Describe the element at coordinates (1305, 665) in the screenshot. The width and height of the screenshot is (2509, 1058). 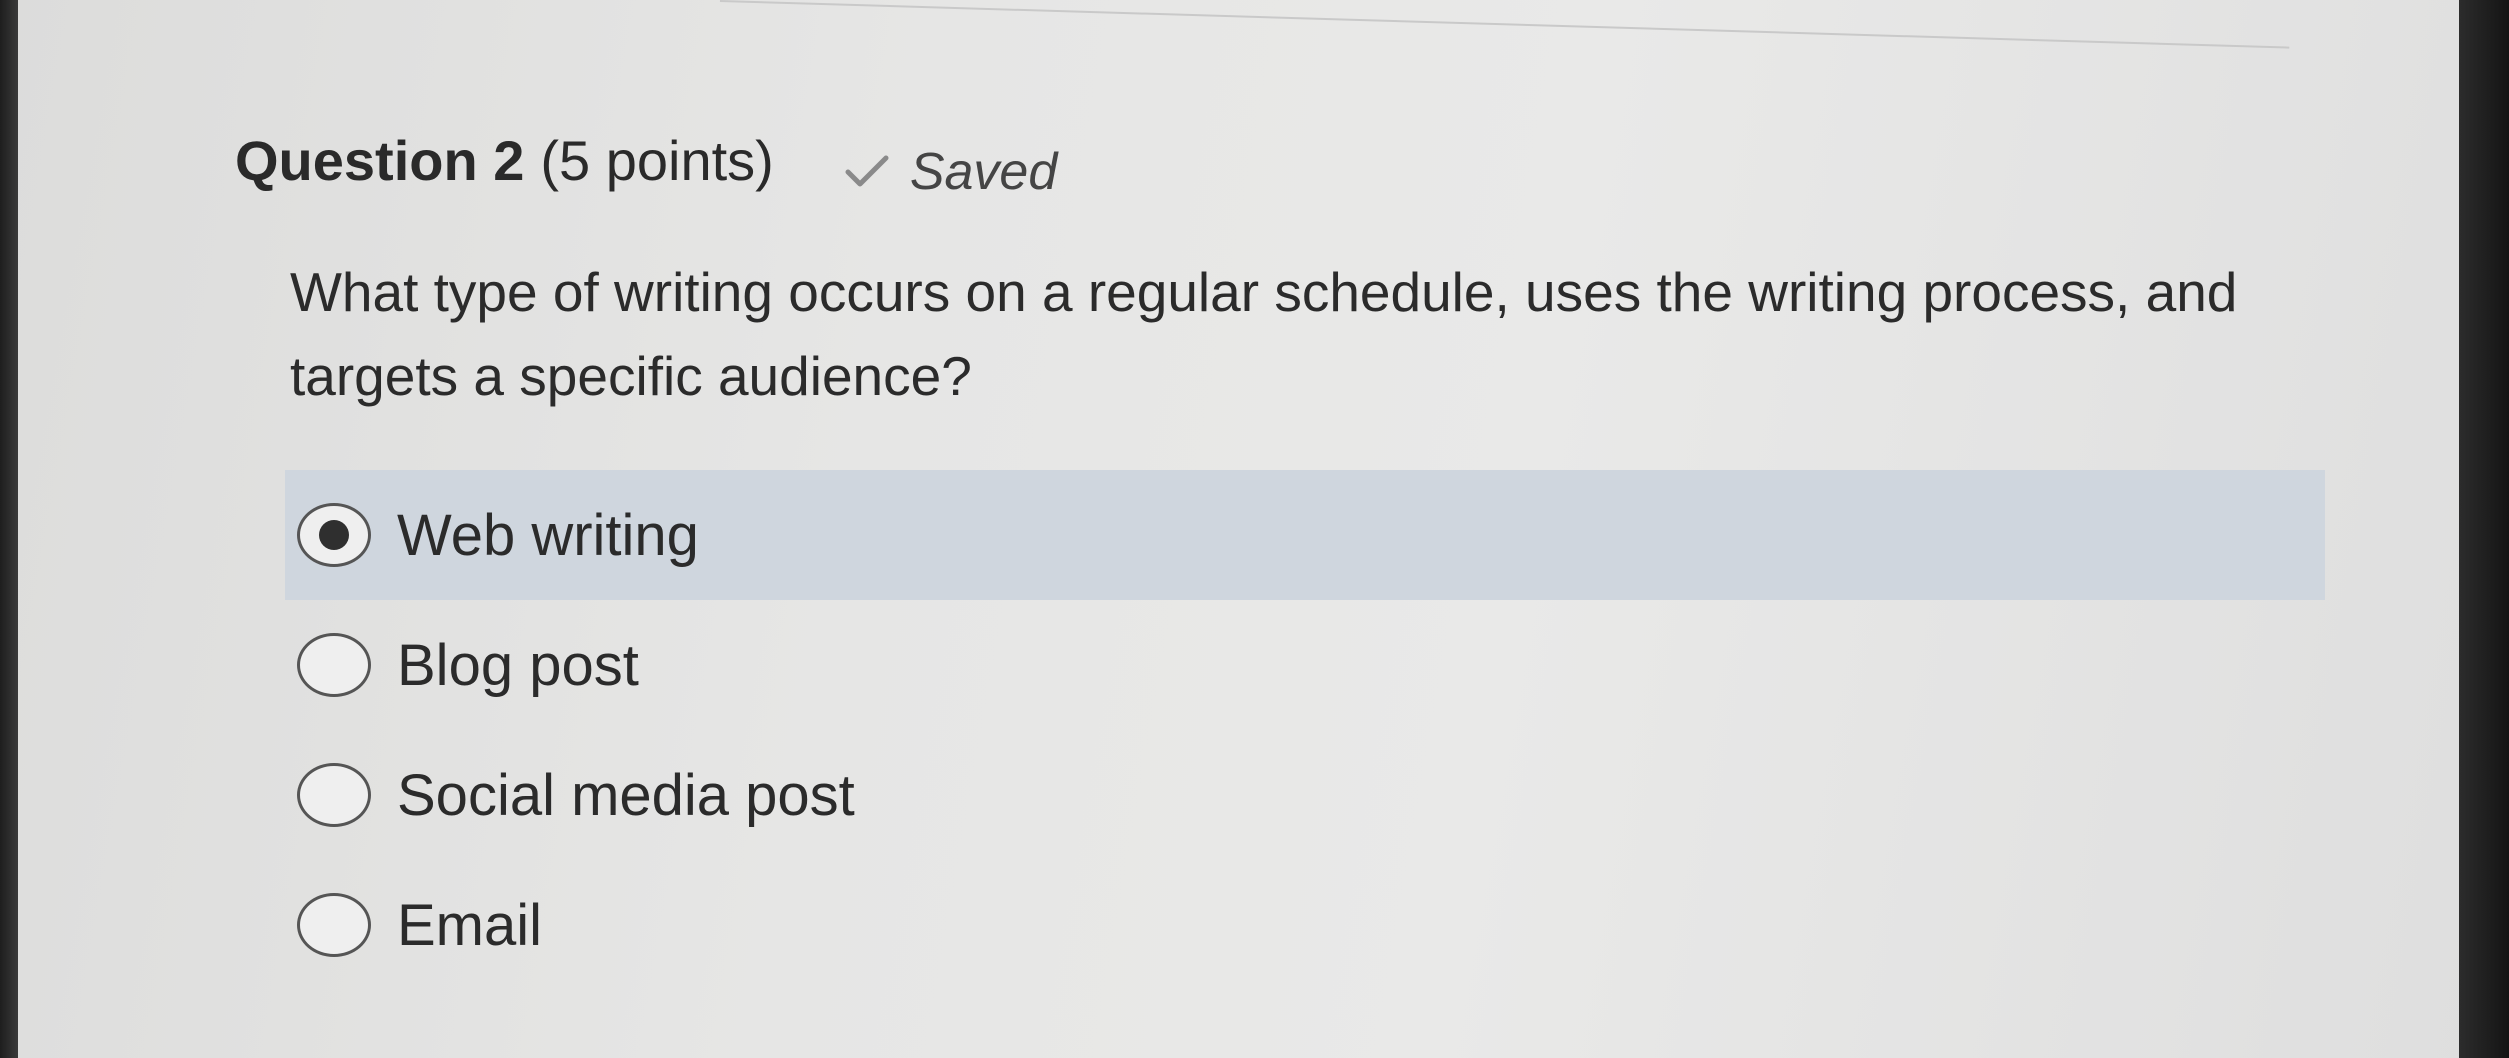
I see `option-blog-post: Blog post` at that location.